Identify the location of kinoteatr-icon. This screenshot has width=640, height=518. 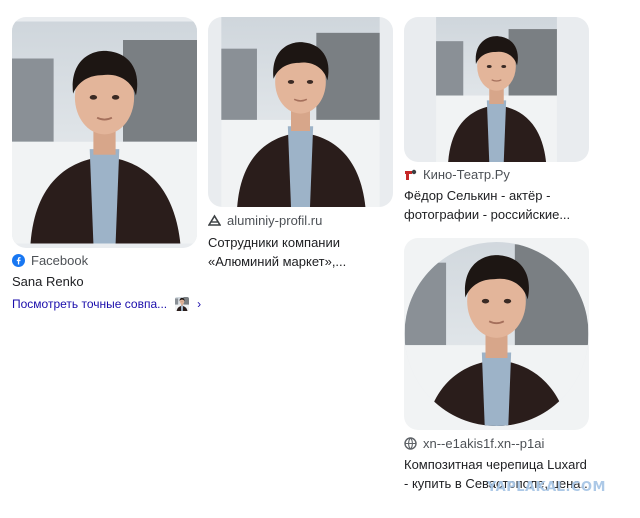
(410, 174).